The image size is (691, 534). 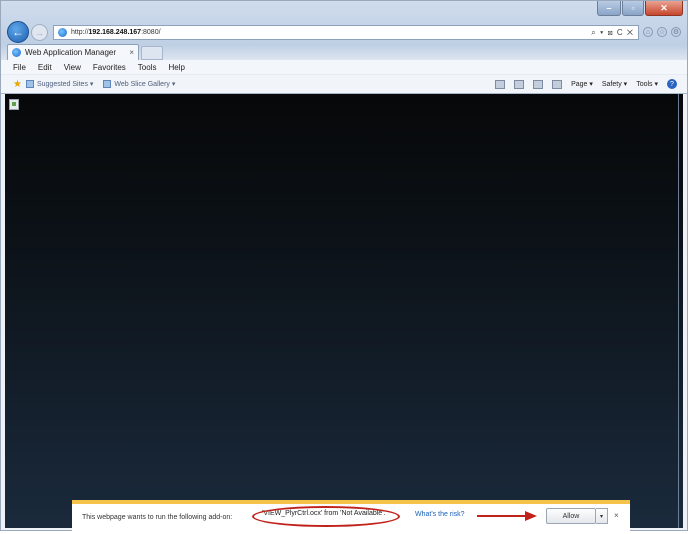 What do you see at coordinates (326, 516) in the screenshot?
I see `annotation-red-ellipse` at bounding box center [326, 516].